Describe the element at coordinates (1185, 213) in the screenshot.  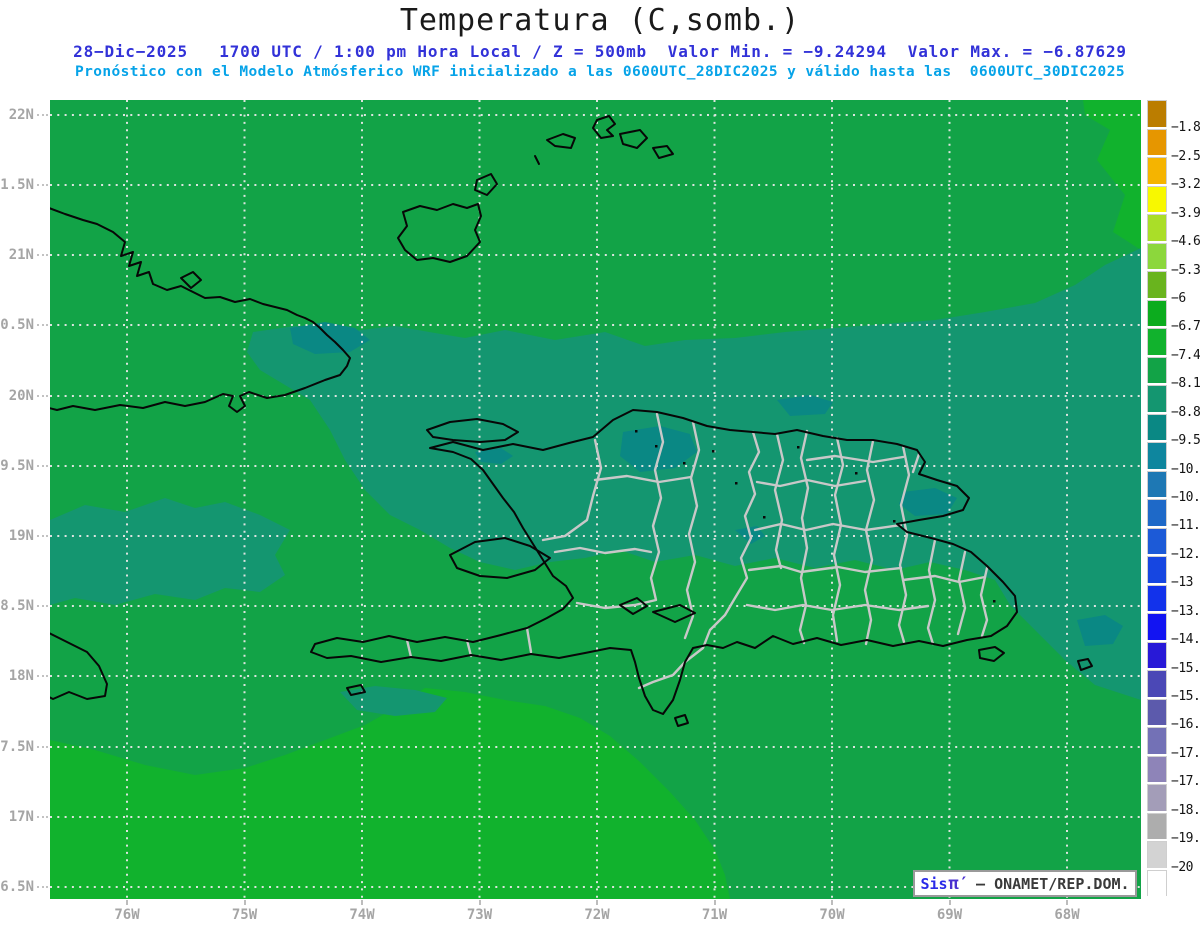
I see `colorbar-tick-label: −3.9` at that location.